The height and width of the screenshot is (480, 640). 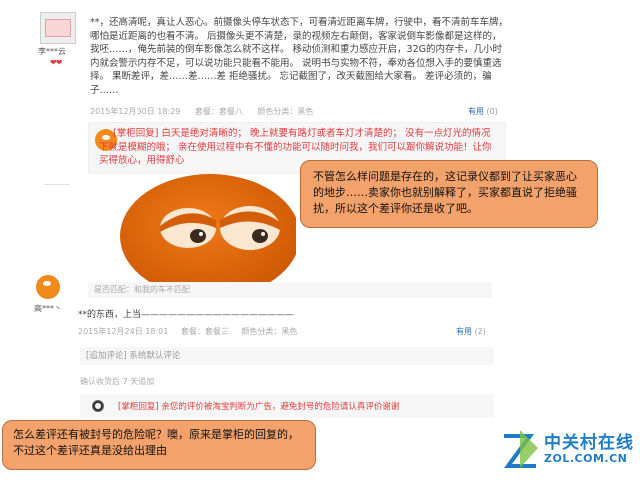 I want to click on review-date: 2015年12月30日 18:29, so click(x=135, y=111).